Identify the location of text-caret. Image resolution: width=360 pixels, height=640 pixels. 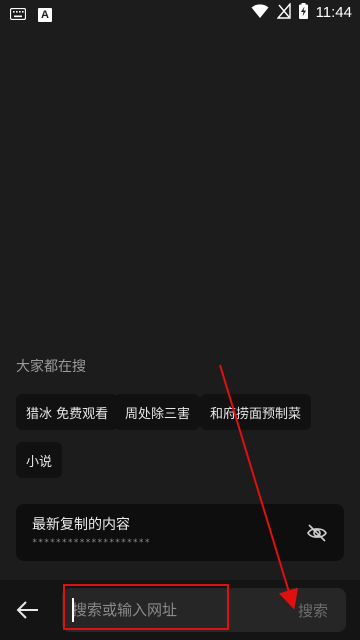
(73, 610).